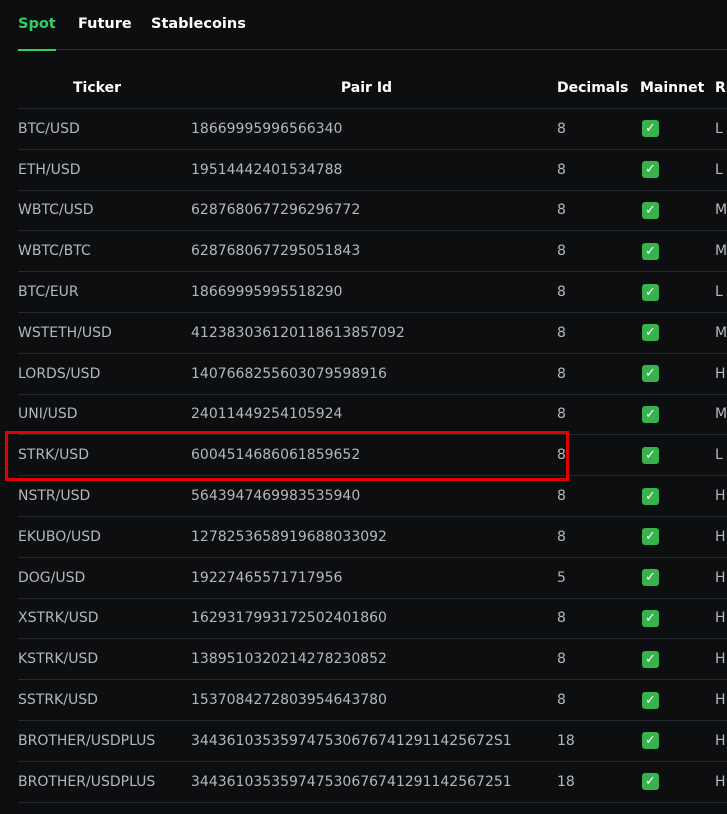  What do you see at coordinates (598, 578) in the screenshot?
I see `decimals-cell: 5` at bounding box center [598, 578].